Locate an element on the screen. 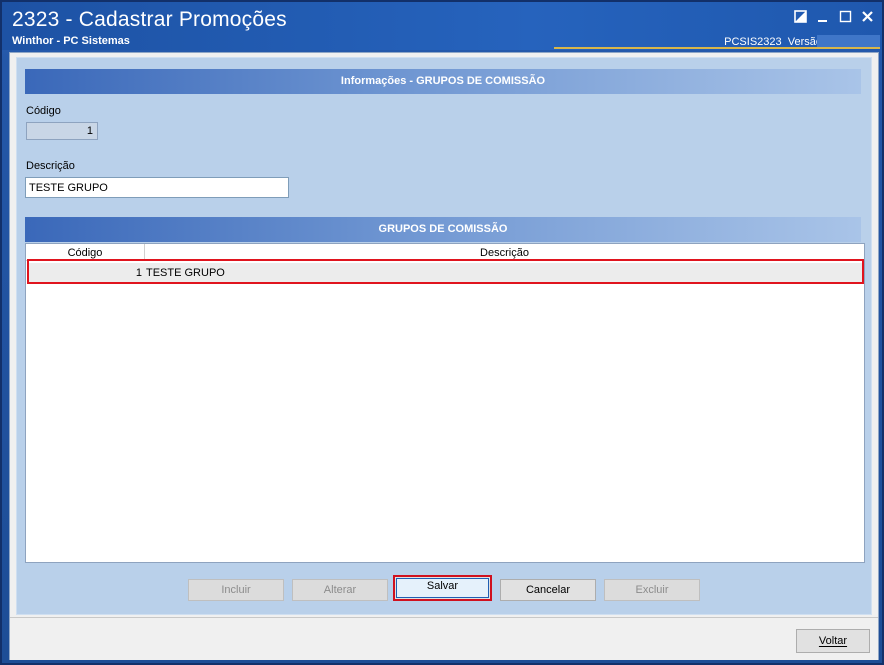 The image size is (884, 665). salvar-button-label: Salvar is located at coordinates (442, 588).